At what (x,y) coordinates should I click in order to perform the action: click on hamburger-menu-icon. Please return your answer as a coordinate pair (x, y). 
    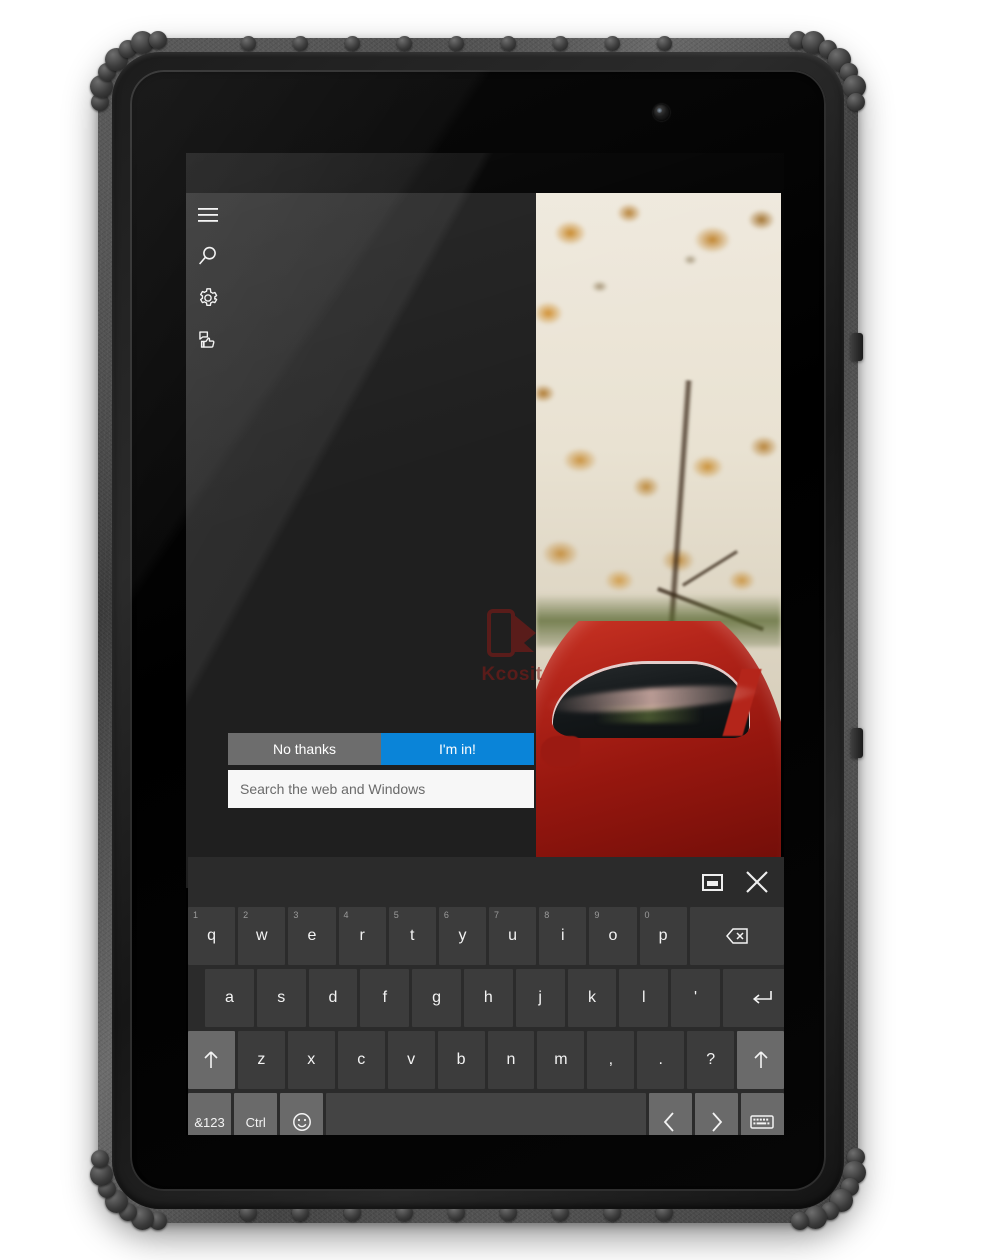
    Looking at the image, I should click on (208, 215).